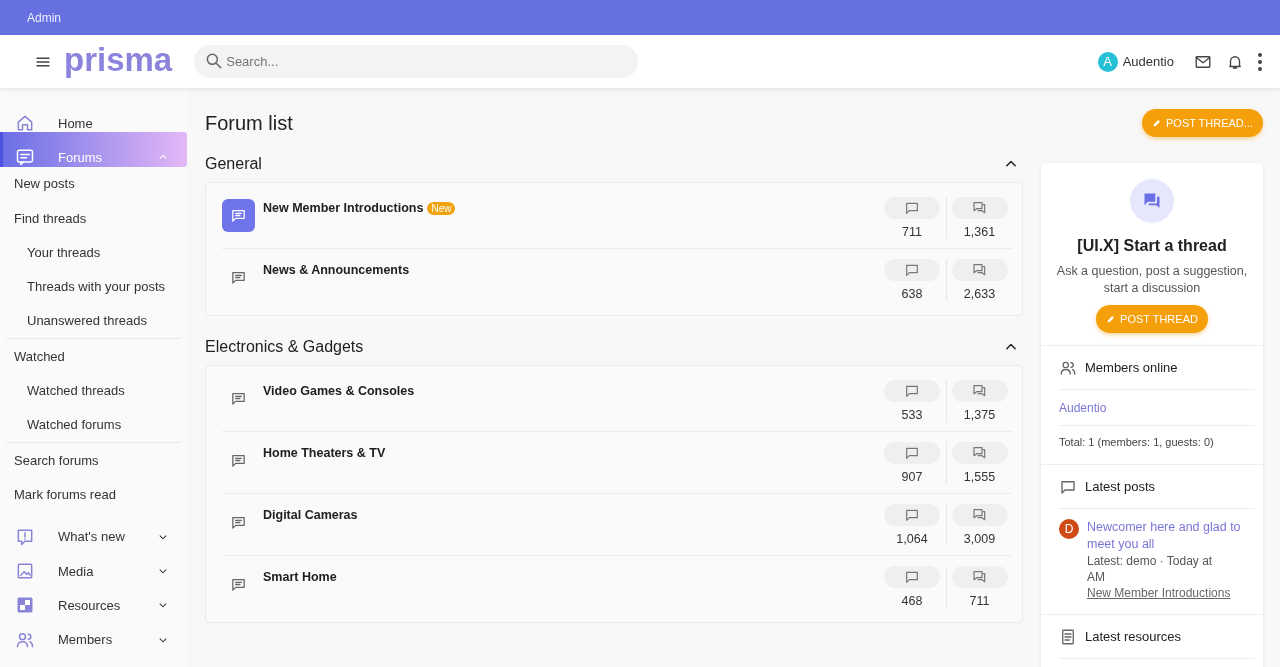 The height and width of the screenshot is (667, 1280). Describe the element at coordinates (44, 17) in the screenshot. I see `admin-link: Admin` at that location.